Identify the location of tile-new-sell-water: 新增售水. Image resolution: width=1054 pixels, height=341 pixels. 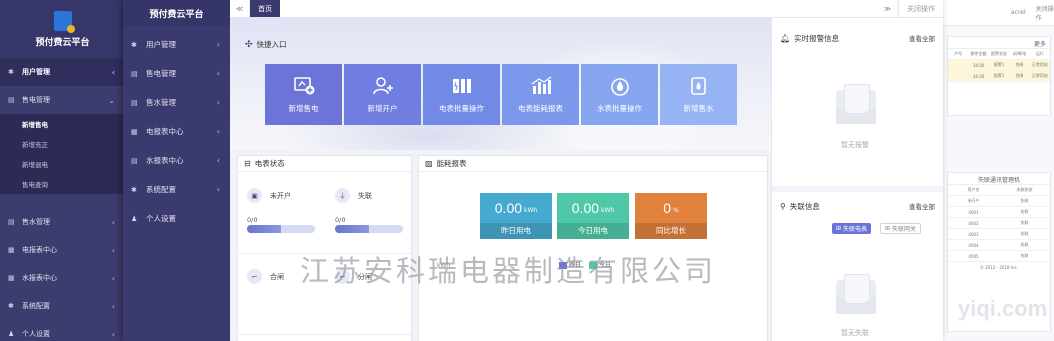
(698, 94).